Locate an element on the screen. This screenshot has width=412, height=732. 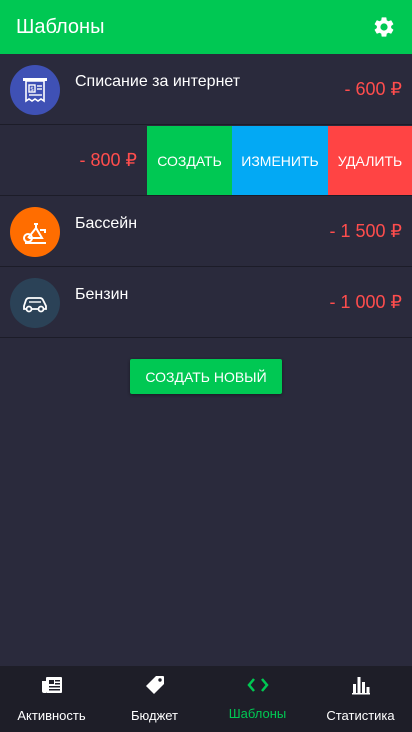
template-row: $ Списание за интернет - 600 ₽ is located at coordinates (206, 90).